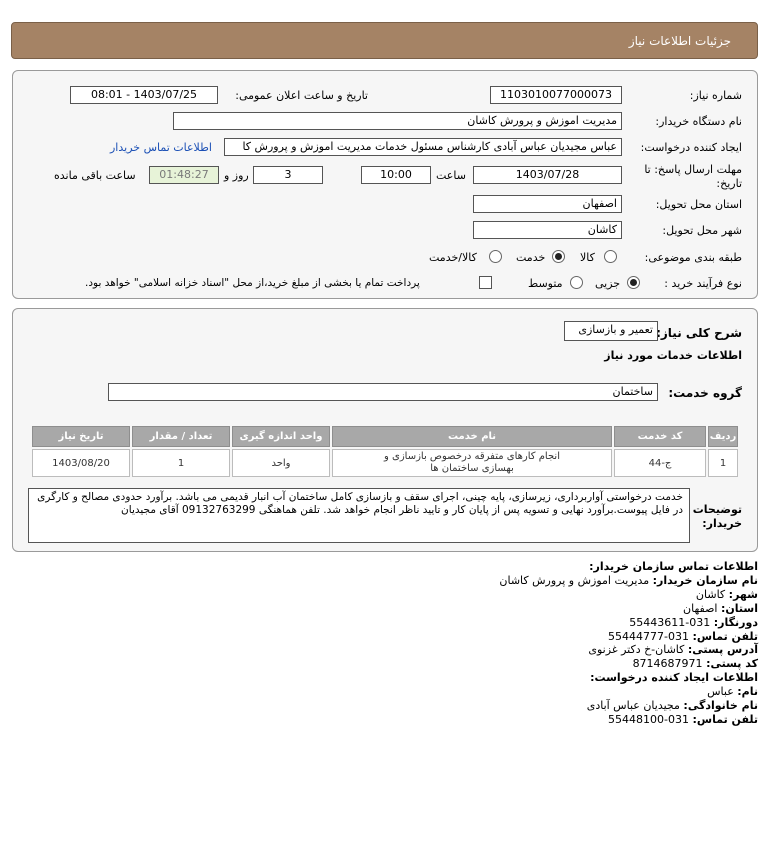 This screenshot has height=845, width=770. Describe the element at coordinates (81, 463) in the screenshot. I see `cell-date: 1403/08/20` at that location.